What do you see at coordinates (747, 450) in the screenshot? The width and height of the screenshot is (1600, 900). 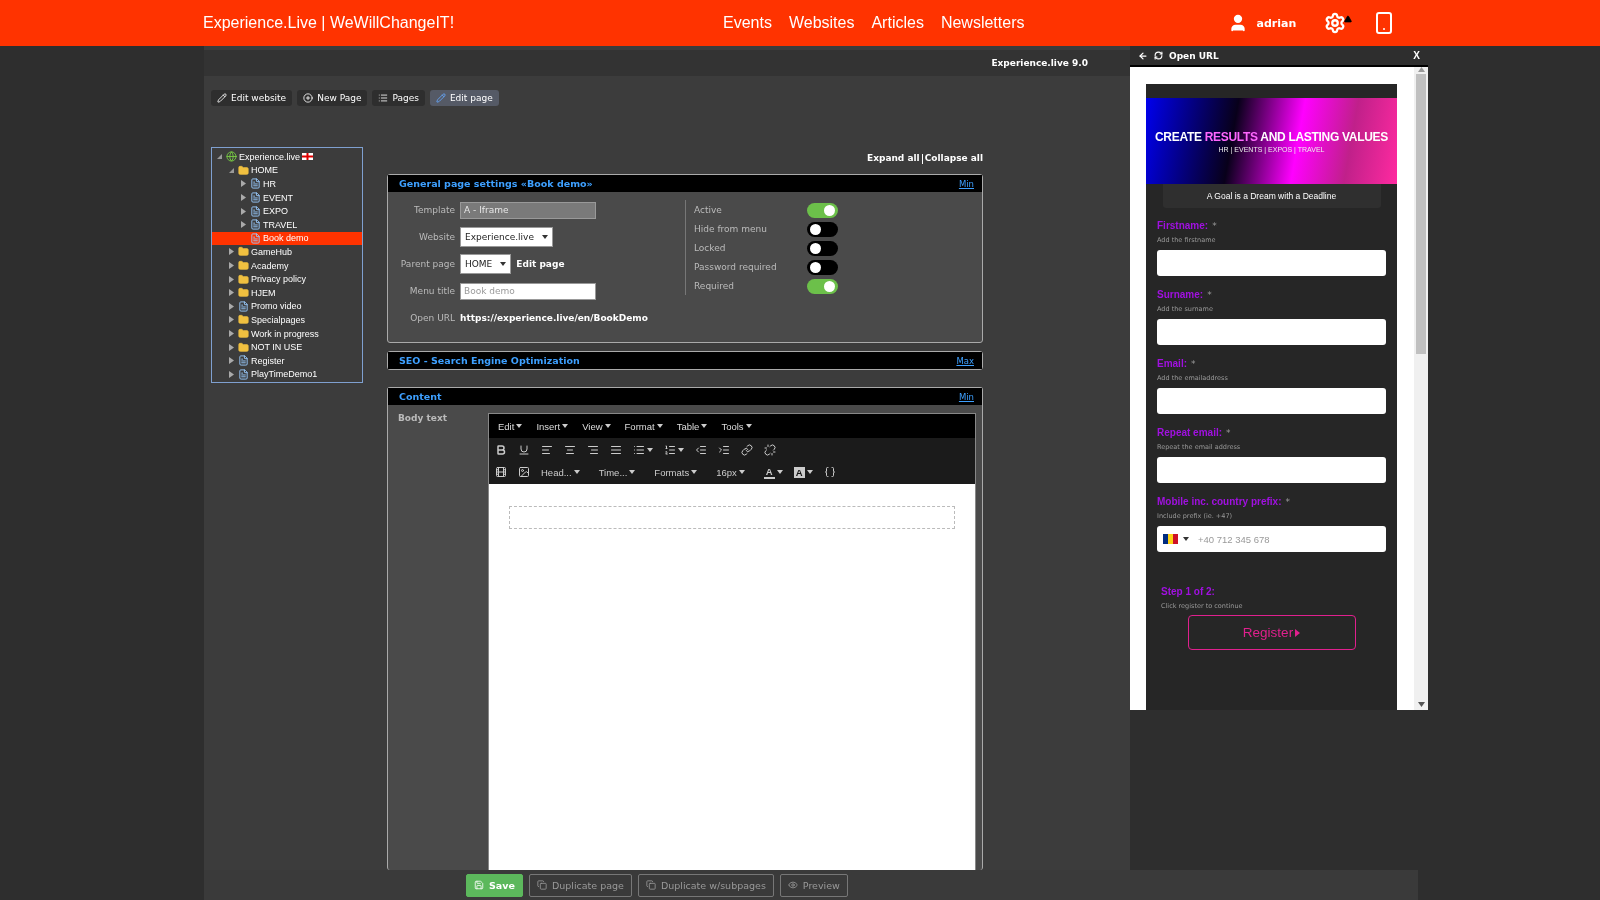 I see `link-button` at bounding box center [747, 450].